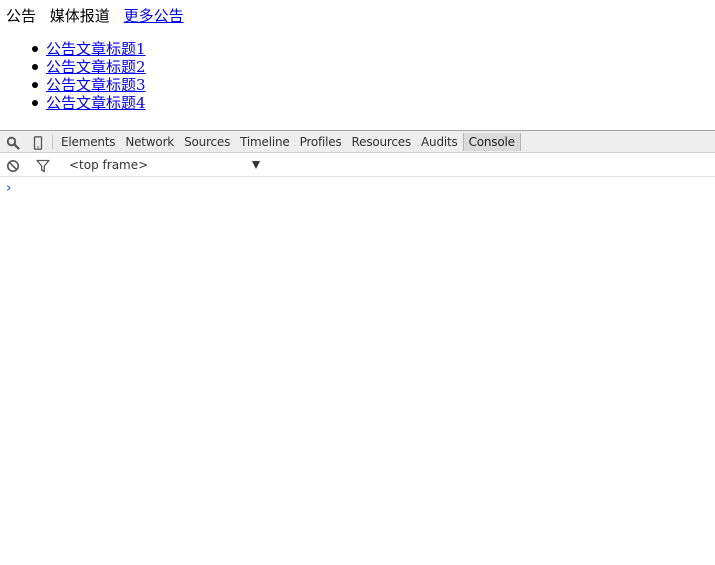 This screenshot has width=715, height=565. What do you see at coordinates (13, 142) in the screenshot?
I see `search-icon` at bounding box center [13, 142].